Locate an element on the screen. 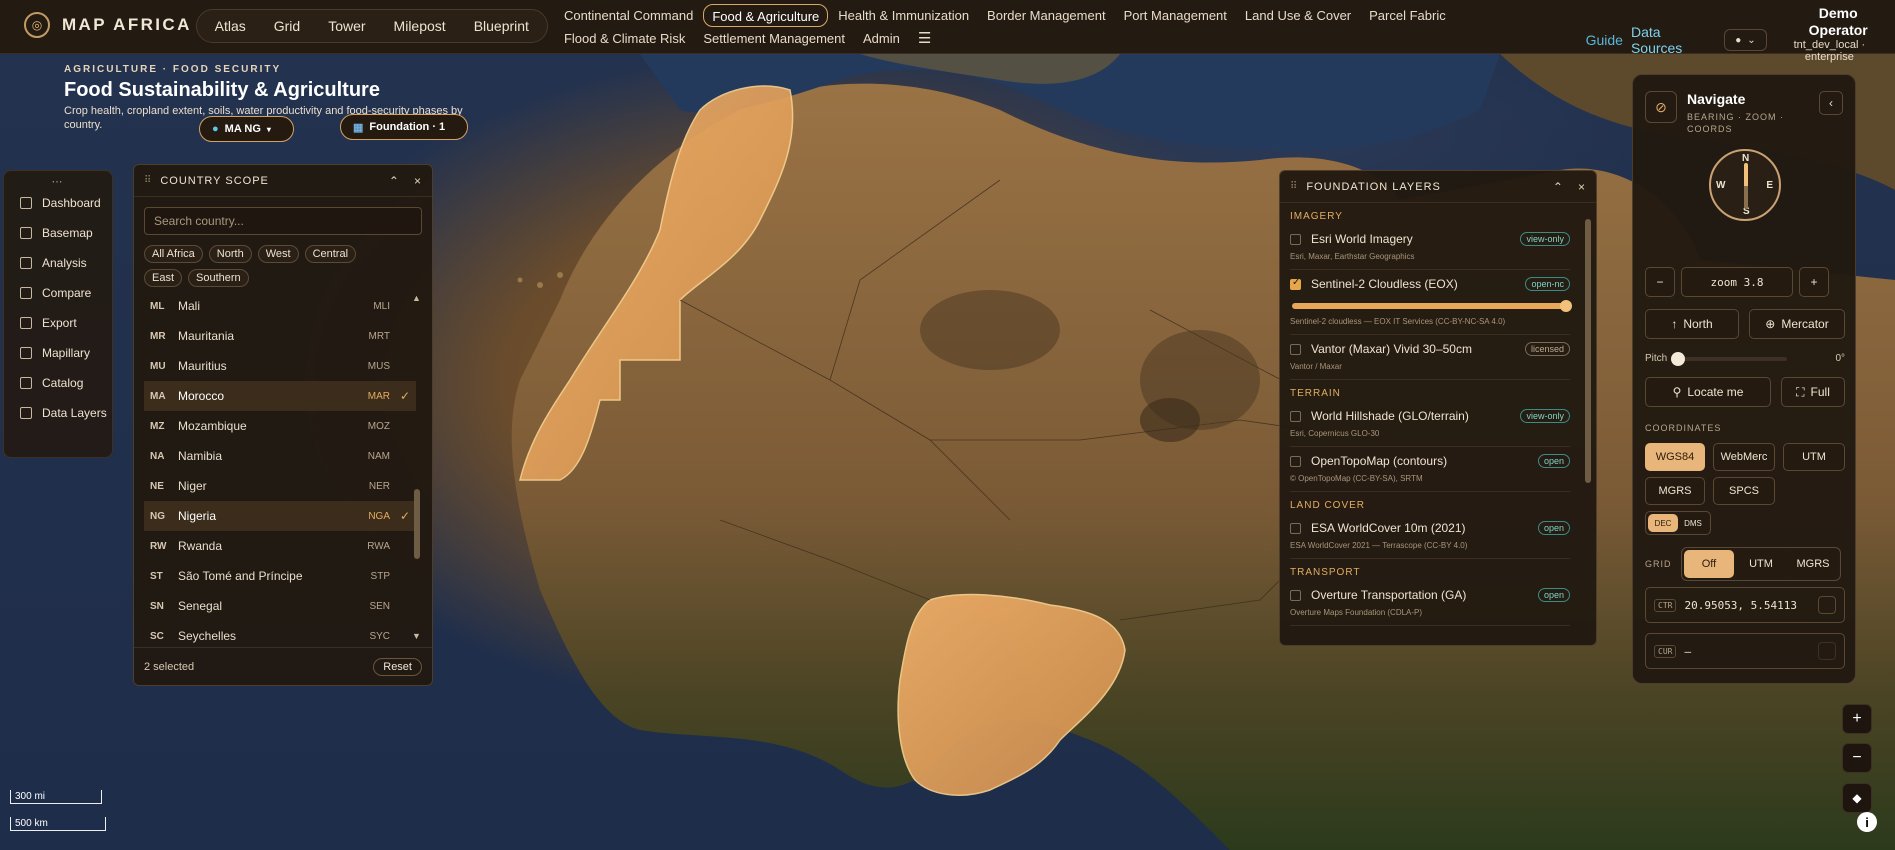  rail-item-mapillary: Mapillary is located at coordinates (58, 353).